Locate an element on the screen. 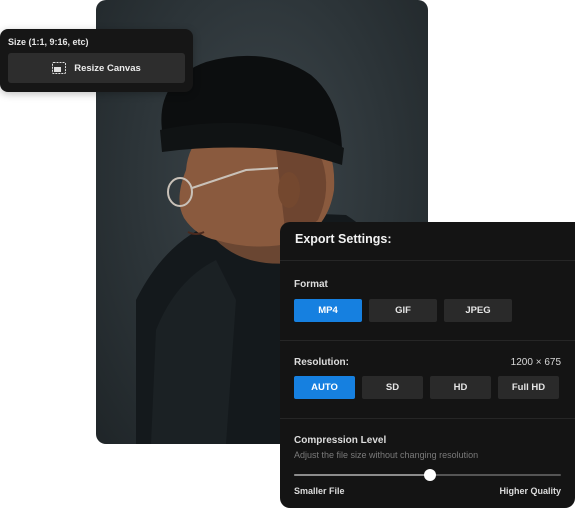 Image resolution: width=575 pixels, height=508 pixels. format-option-jpeg: JPEG is located at coordinates (478, 310).